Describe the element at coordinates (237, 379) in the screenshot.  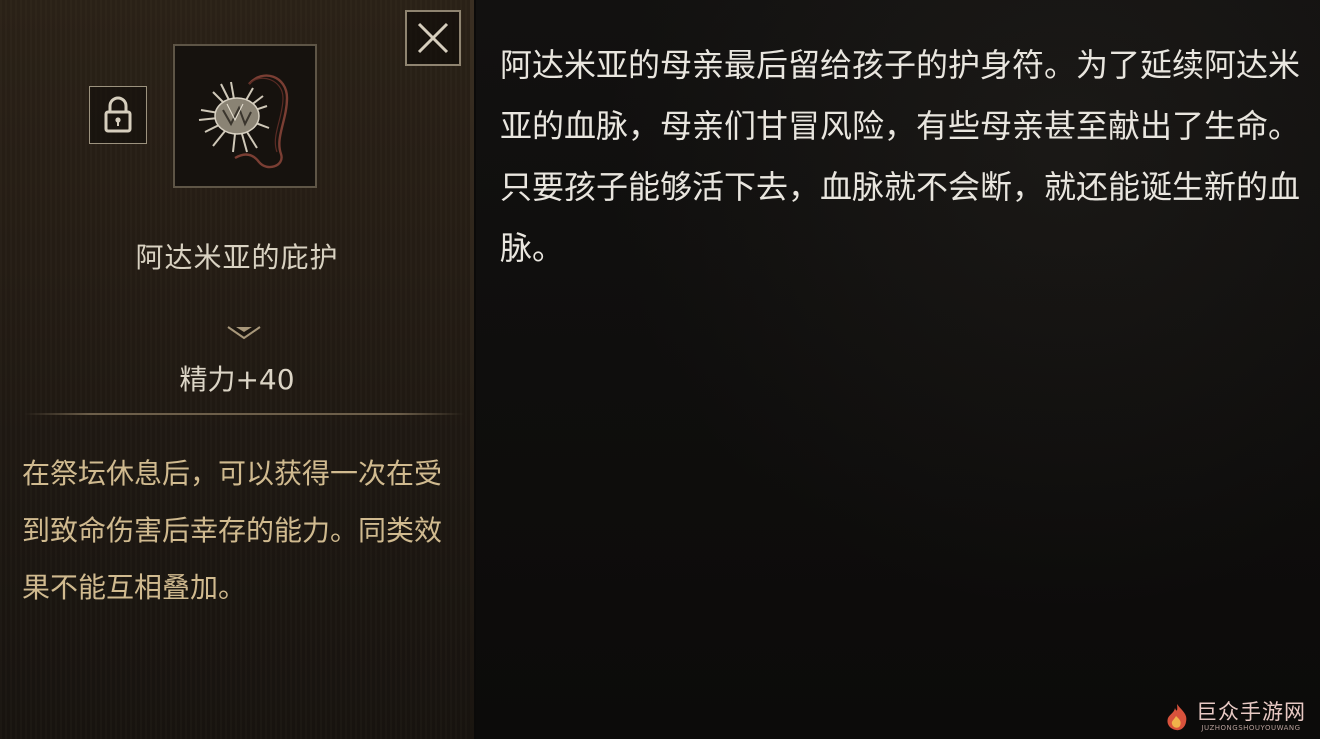
I see `item-stat: 精力+40` at that location.